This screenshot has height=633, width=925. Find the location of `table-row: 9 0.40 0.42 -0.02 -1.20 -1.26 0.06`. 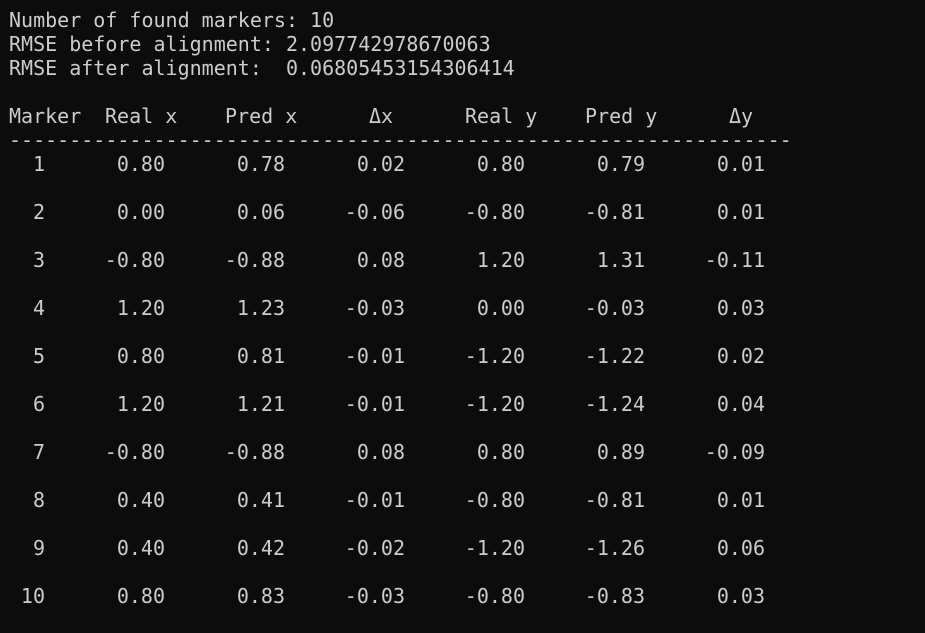

table-row: 9 0.40 0.42 -0.02 -1.20 -1.26 0.06 is located at coordinates (399, 560).